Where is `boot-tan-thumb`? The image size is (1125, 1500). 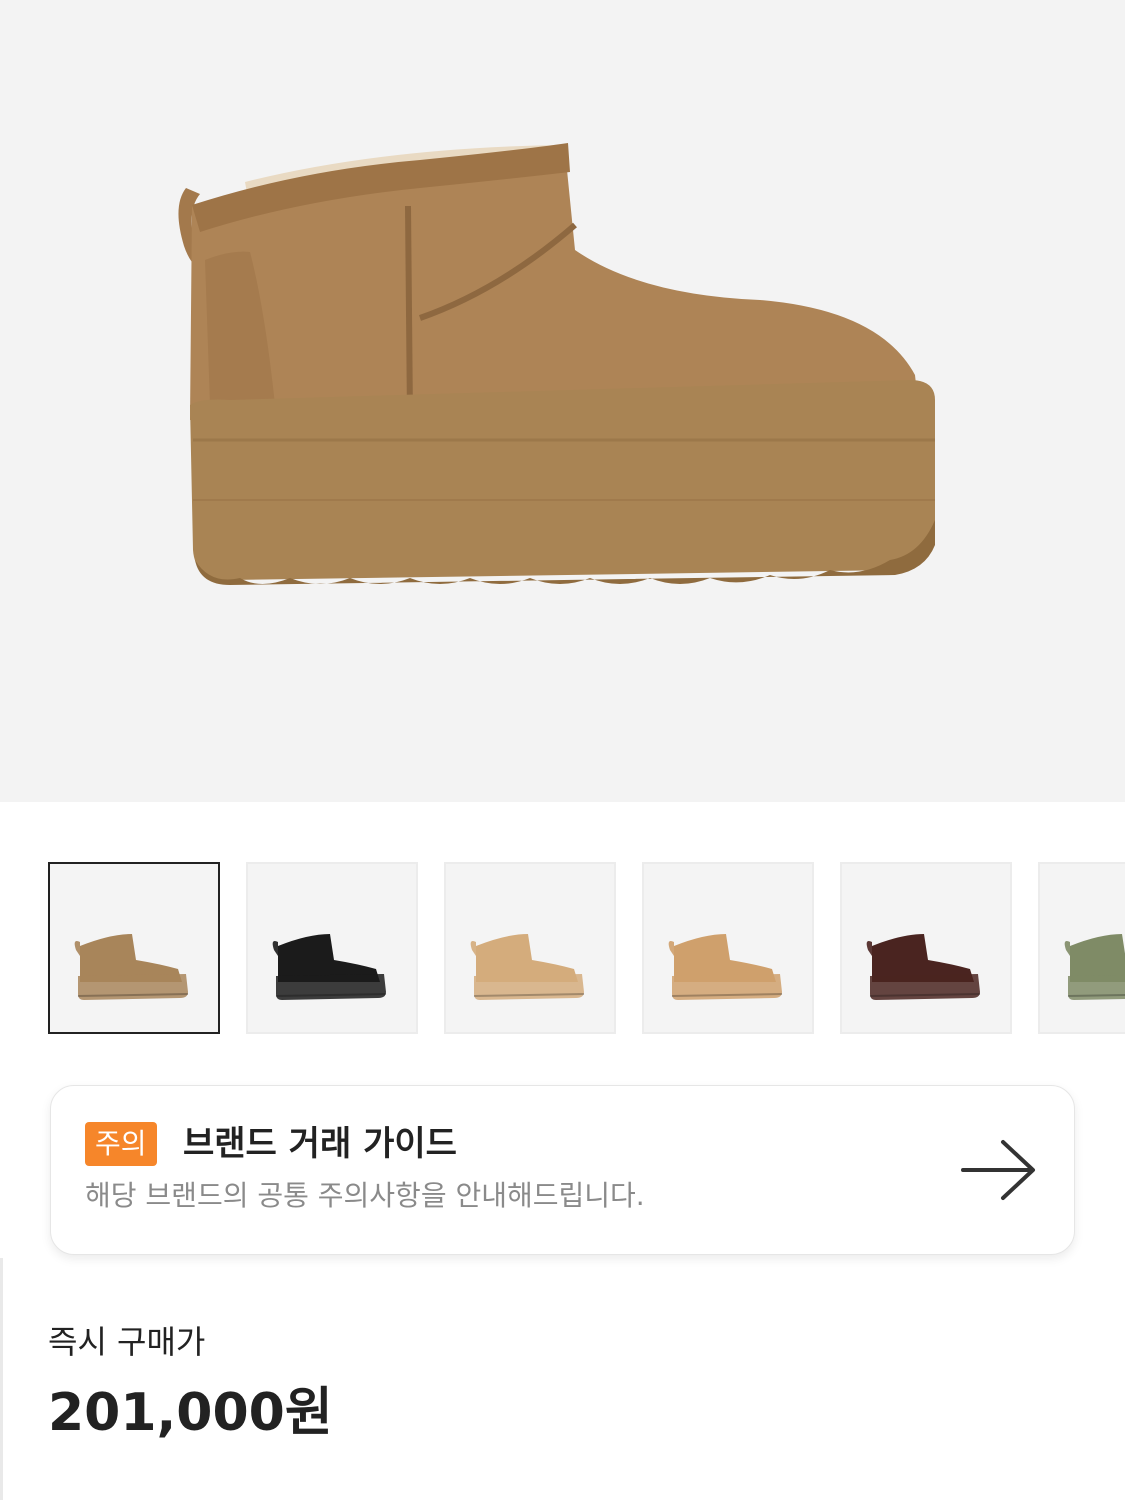
boot-tan-thumb is located at coordinates (725, 967).